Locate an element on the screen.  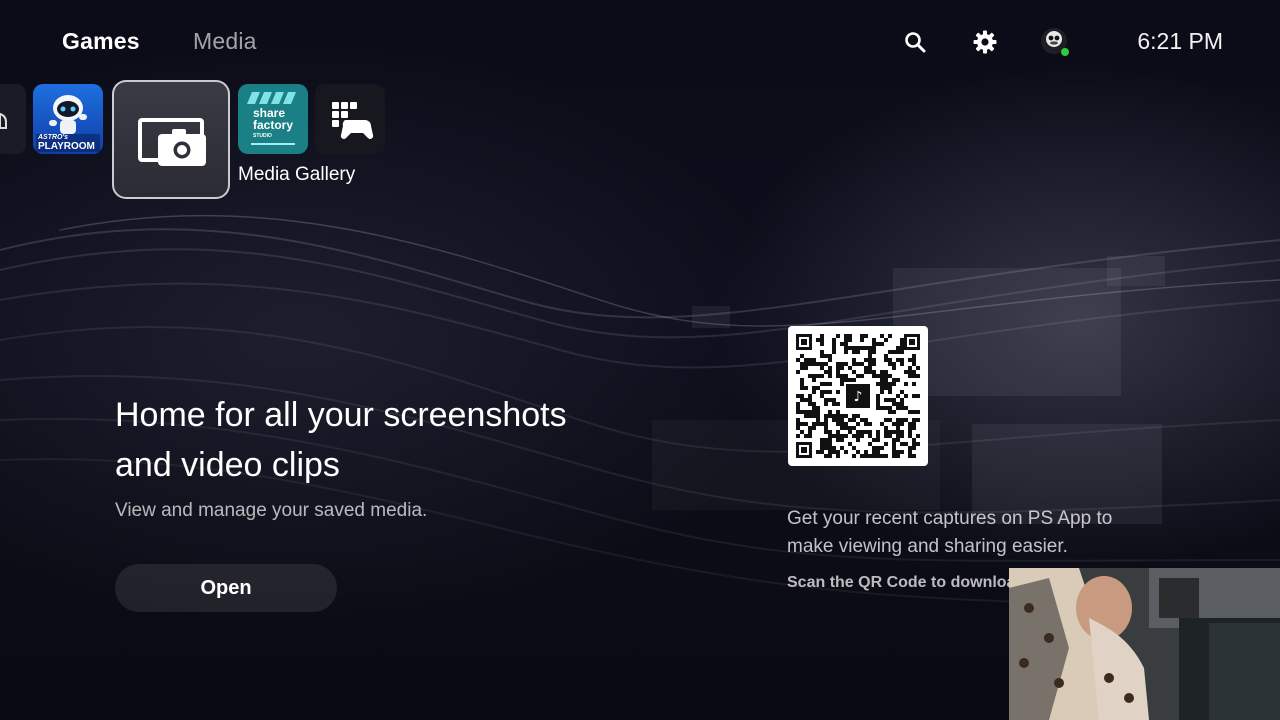
qr-description-line-2: make viewing and sharing easier. is located at coordinates (927, 546).